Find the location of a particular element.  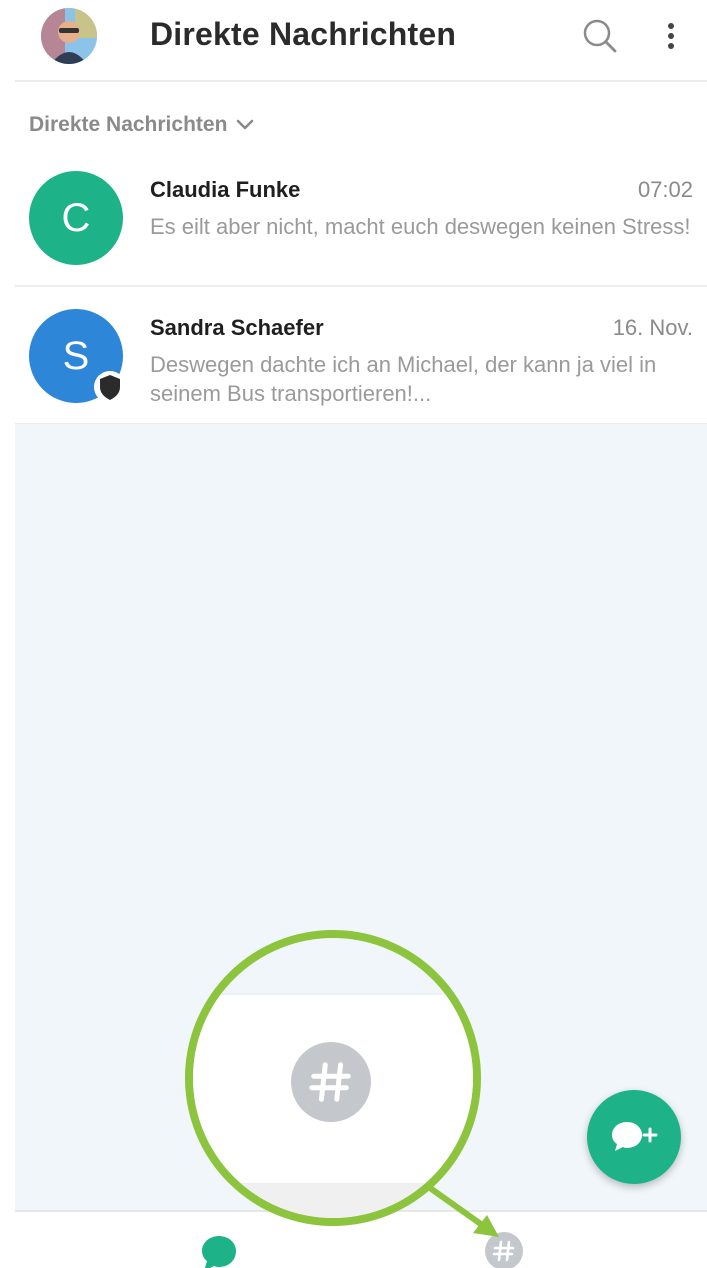

page-title: Direkte Nachrichten is located at coordinates (303, 34).